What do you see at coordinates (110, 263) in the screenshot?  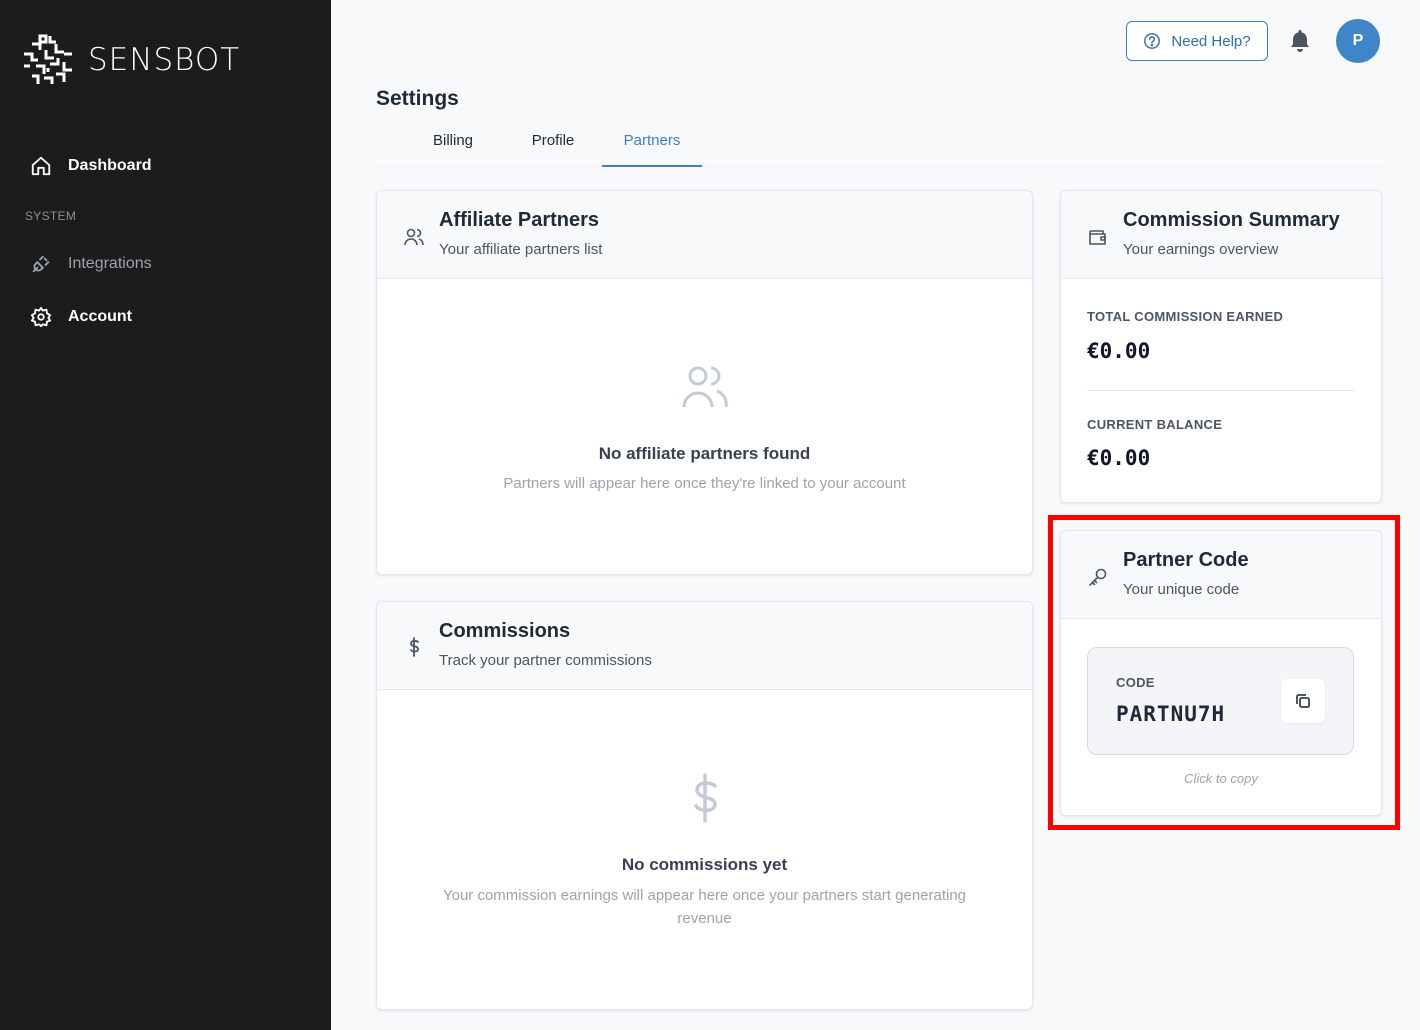 I see `sidebar-item-label: Integrations` at bounding box center [110, 263].